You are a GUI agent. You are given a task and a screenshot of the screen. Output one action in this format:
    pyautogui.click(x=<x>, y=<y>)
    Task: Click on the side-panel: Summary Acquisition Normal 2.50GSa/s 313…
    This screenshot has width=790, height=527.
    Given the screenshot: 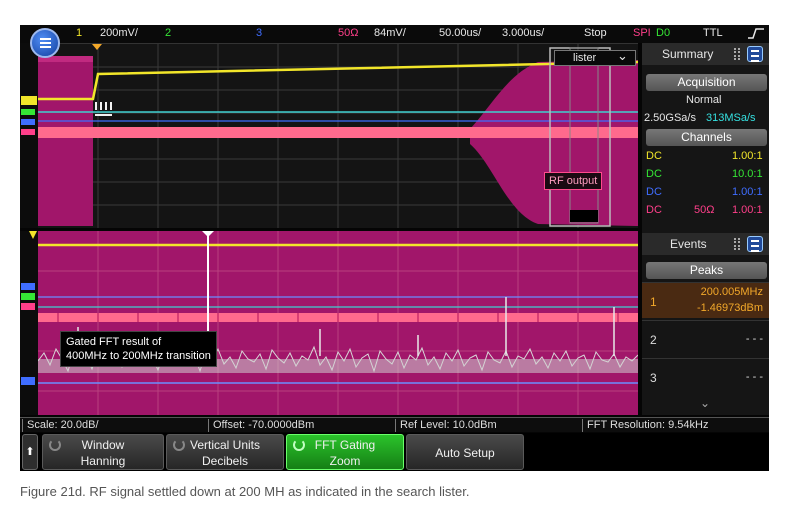 What is the action you would take?
    pyautogui.click(x=705, y=229)
    